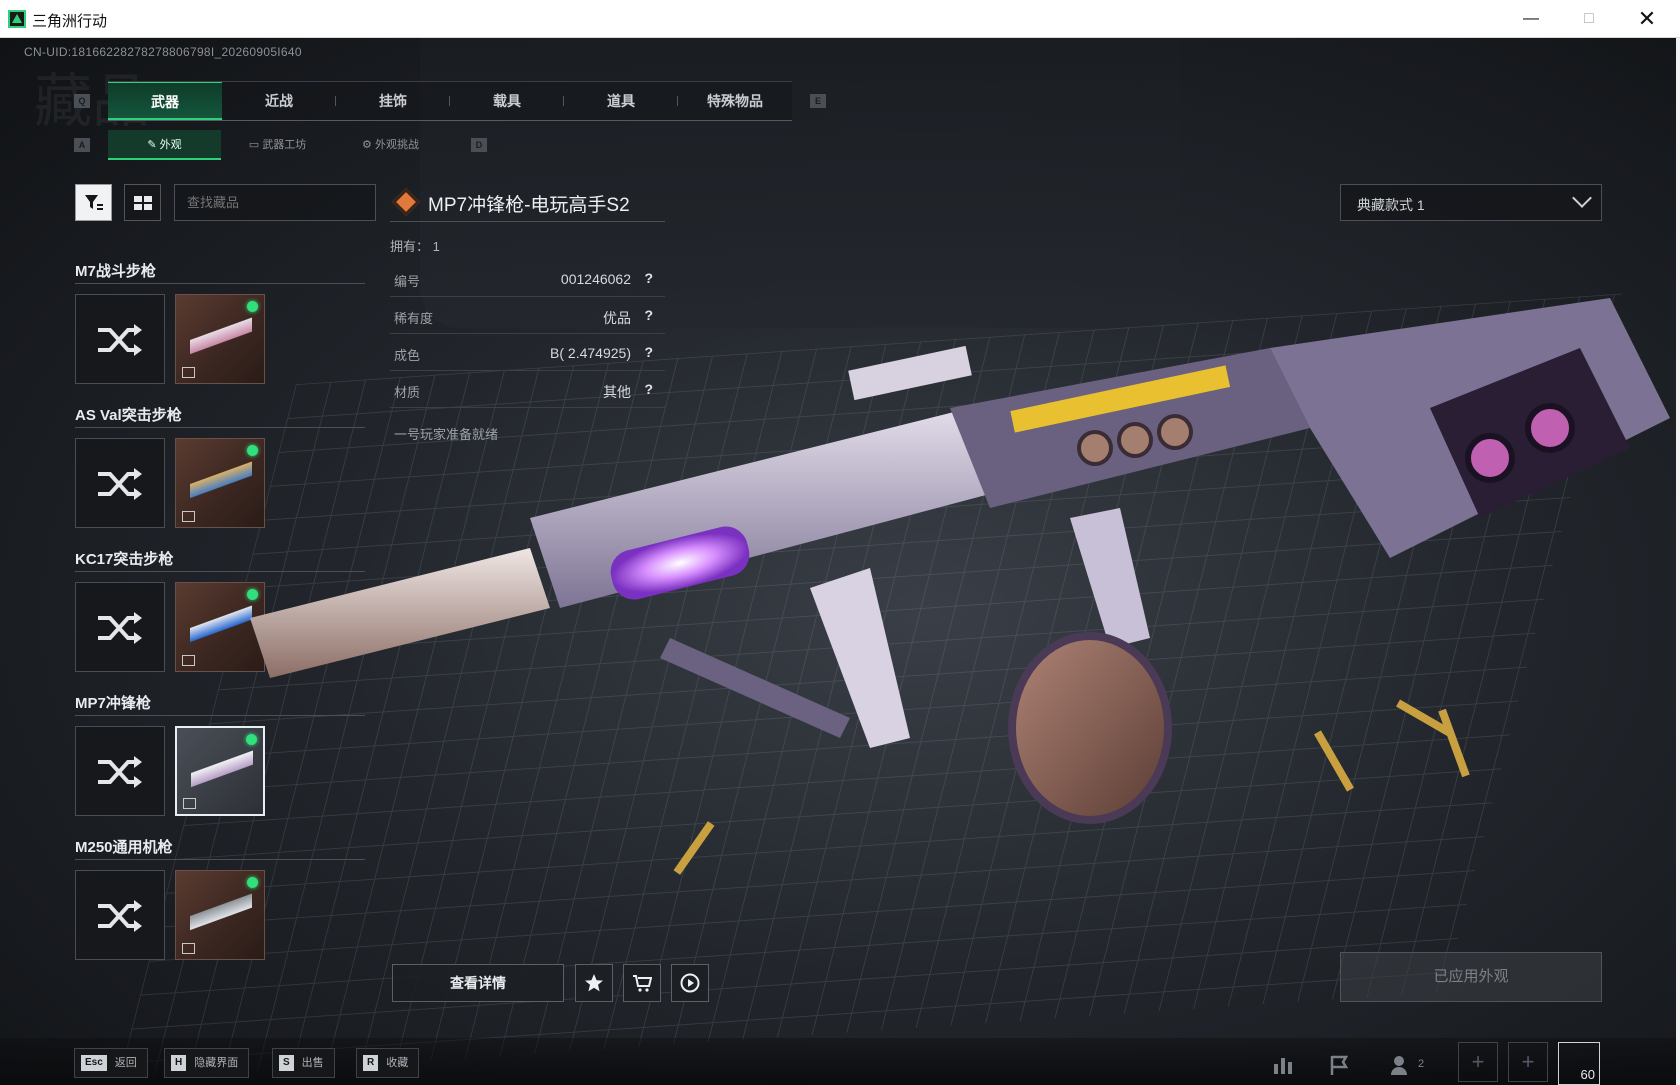 Image resolution: width=1680 pixels, height=1085 pixels. Describe the element at coordinates (371, 1063) in the screenshot. I see `key-cap: R` at that location.